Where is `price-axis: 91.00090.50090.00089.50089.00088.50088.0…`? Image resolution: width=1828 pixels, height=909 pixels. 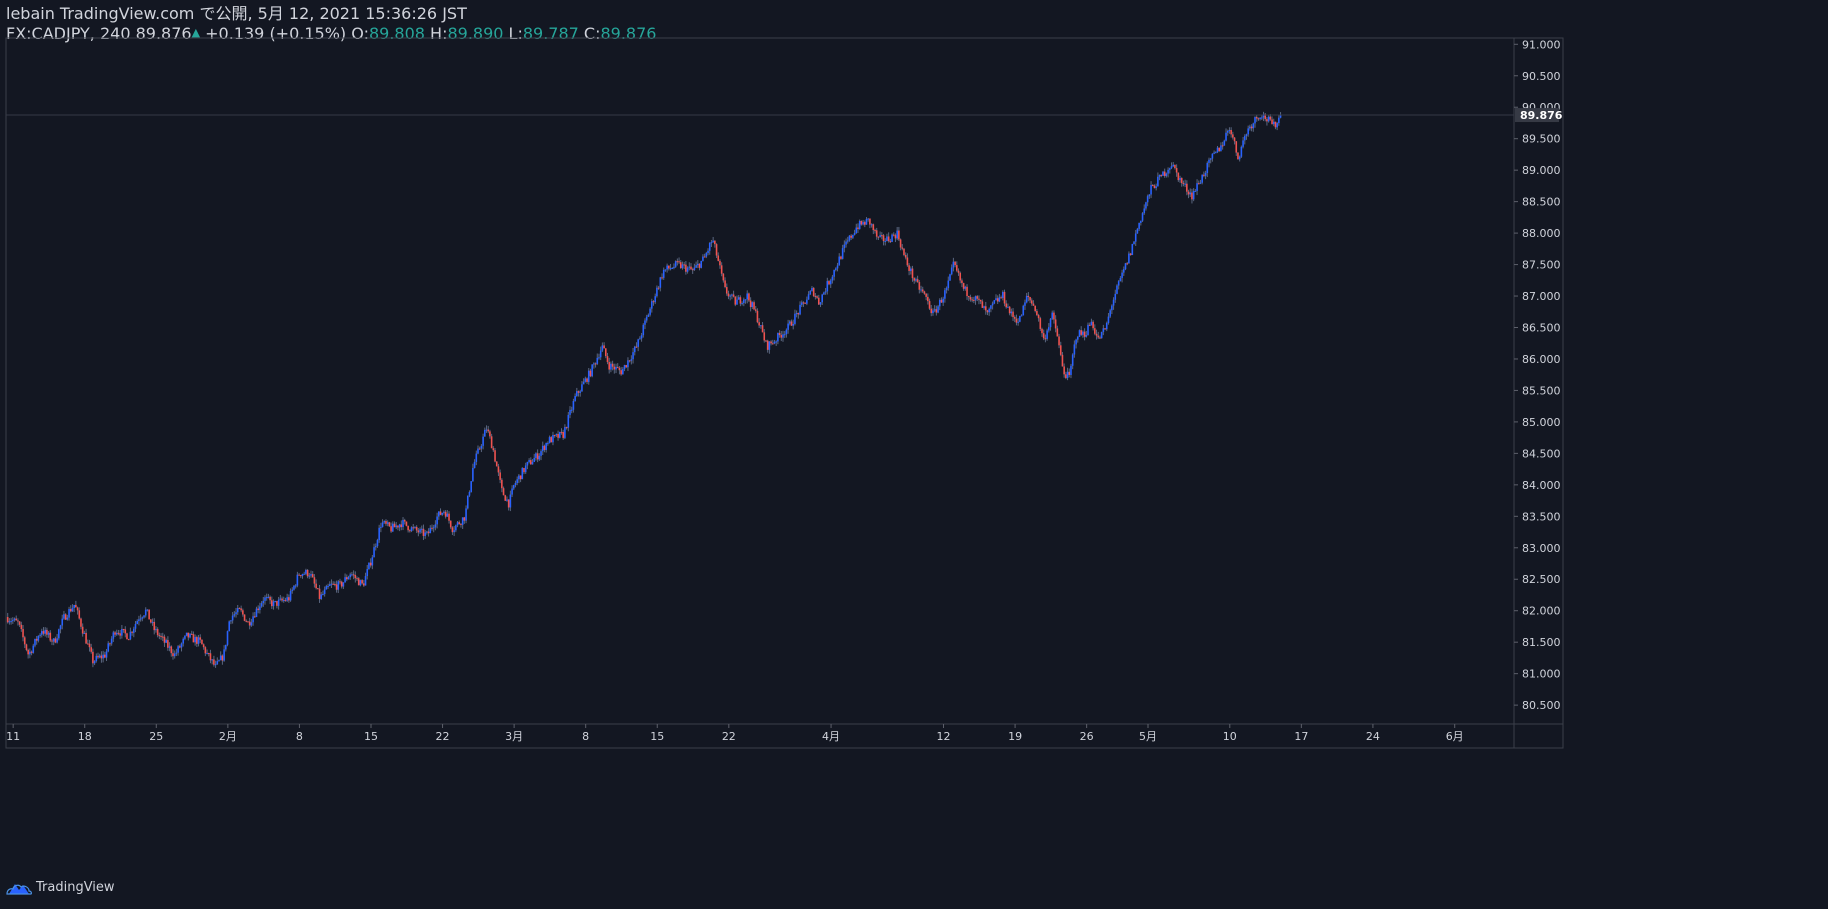 price-axis: 91.00090.50090.00089.50089.00088.50088.0… is located at coordinates (1537, 375).